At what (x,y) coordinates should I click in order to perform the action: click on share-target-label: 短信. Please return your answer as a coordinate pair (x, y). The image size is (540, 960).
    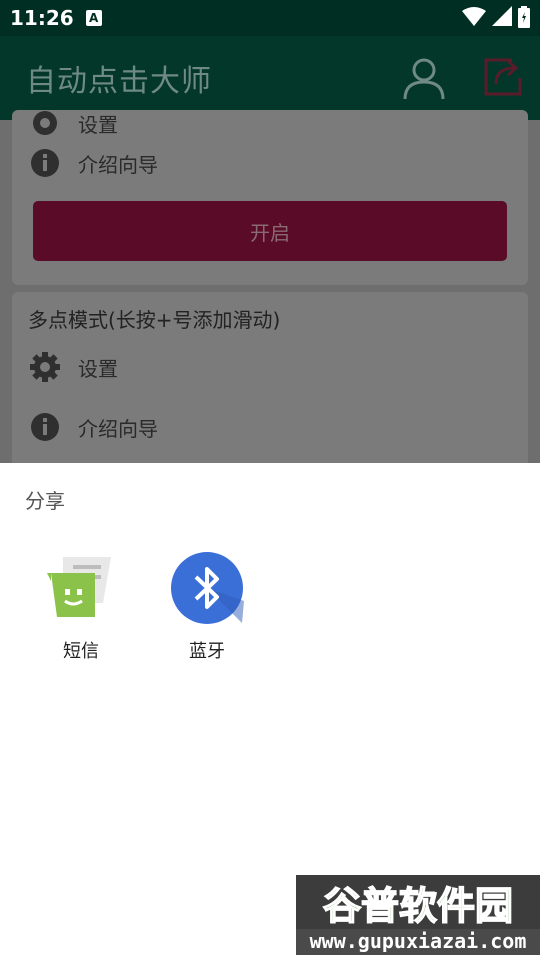
    Looking at the image, I should click on (81, 651).